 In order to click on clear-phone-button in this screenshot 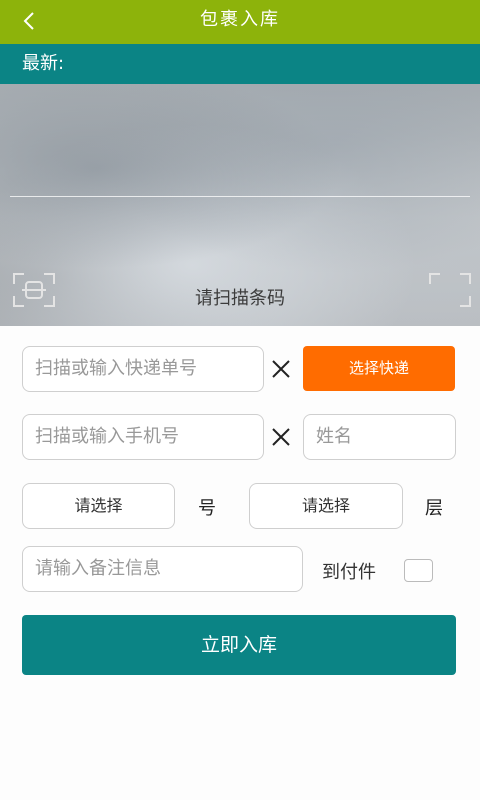, I will do `click(281, 437)`.